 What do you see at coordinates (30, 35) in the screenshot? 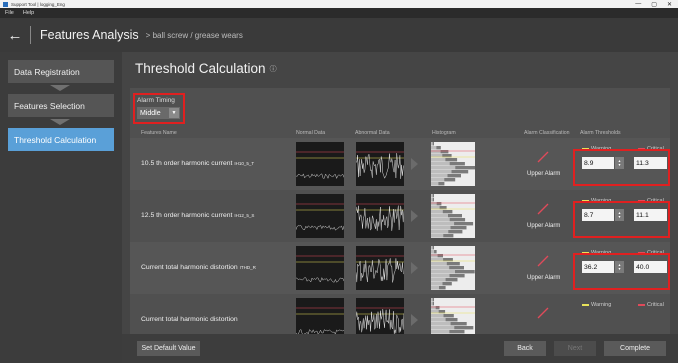
I see `header-divider` at bounding box center [30, 35].